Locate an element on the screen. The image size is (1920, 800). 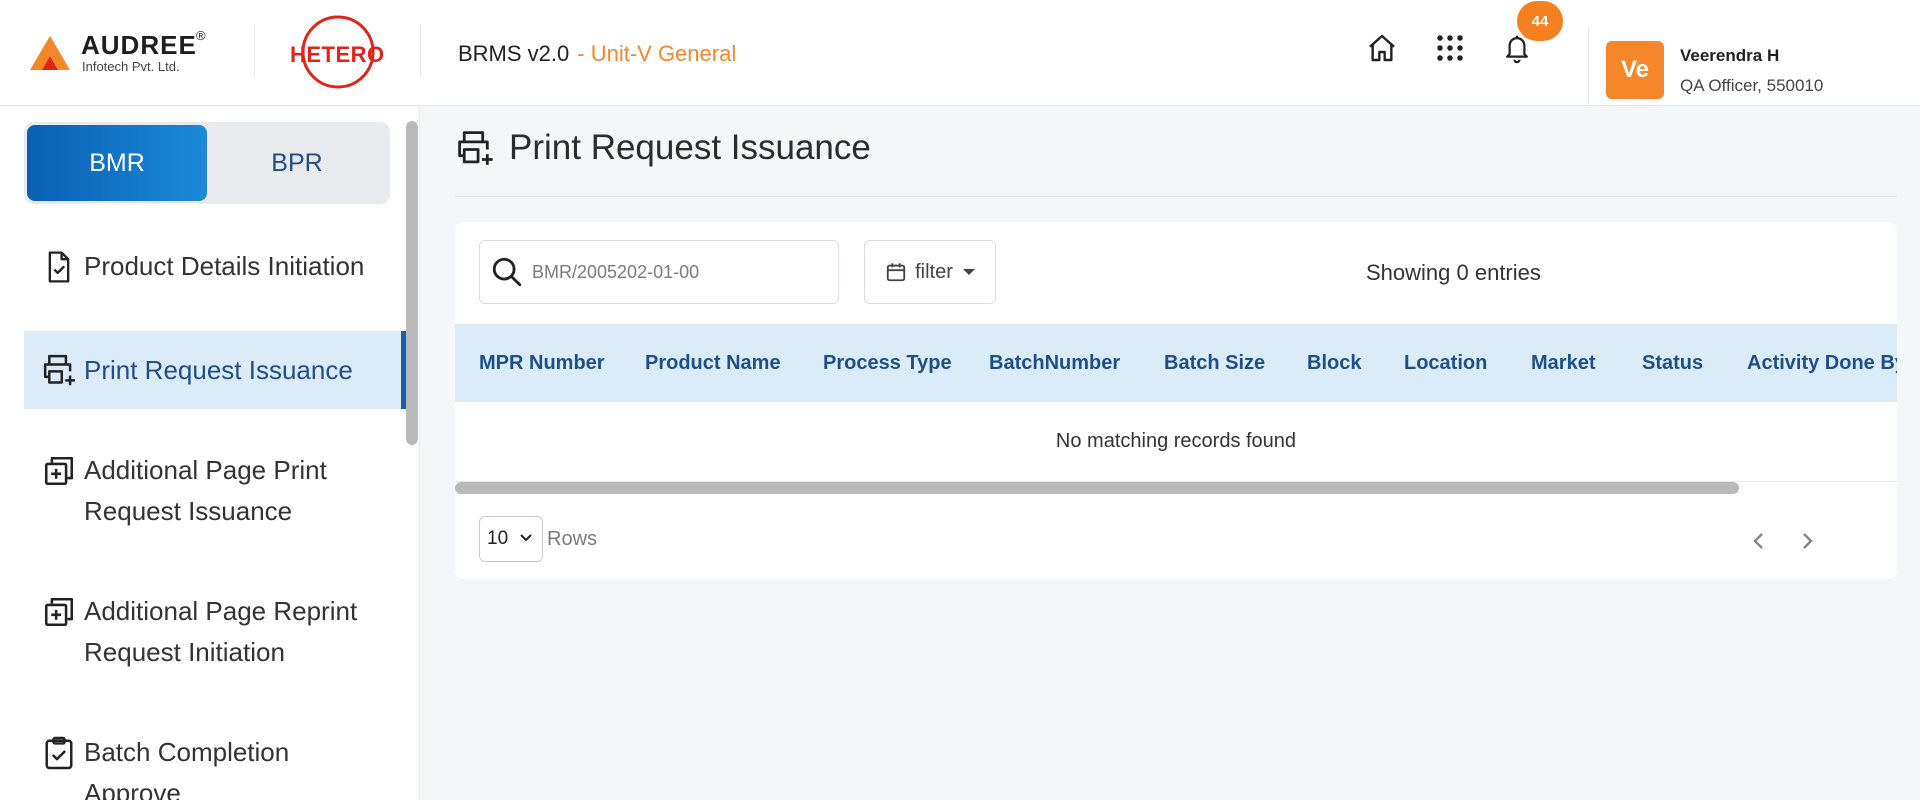
caret-down-icon is located at coordinates (968, 272).